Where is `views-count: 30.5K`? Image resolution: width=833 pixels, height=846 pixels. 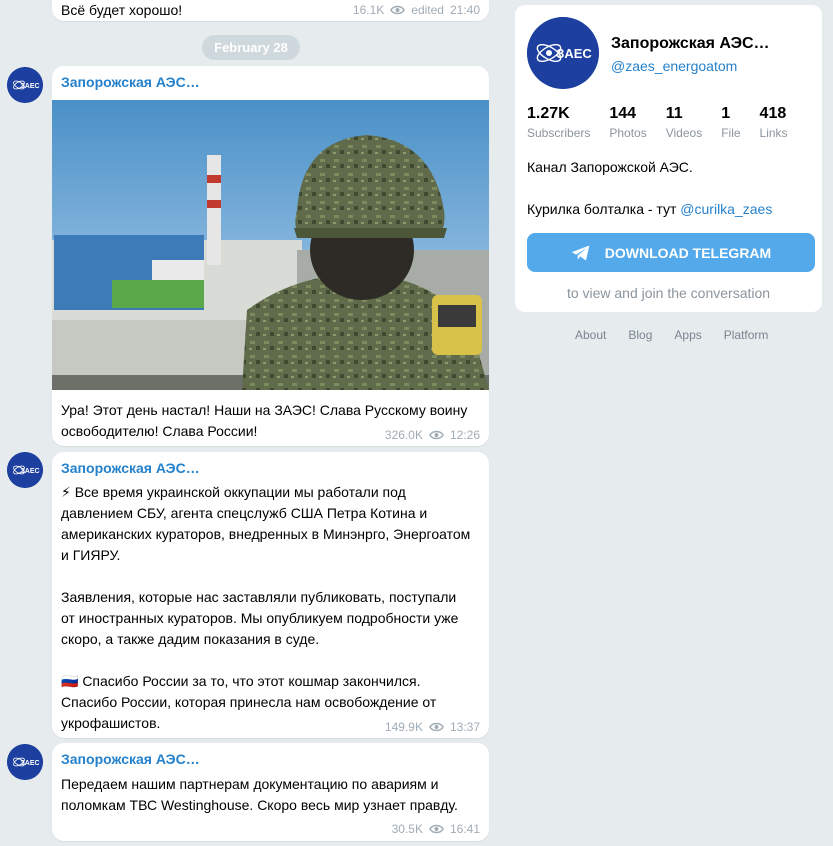
views-count: 30.5K is located at coordinates (407, 829).